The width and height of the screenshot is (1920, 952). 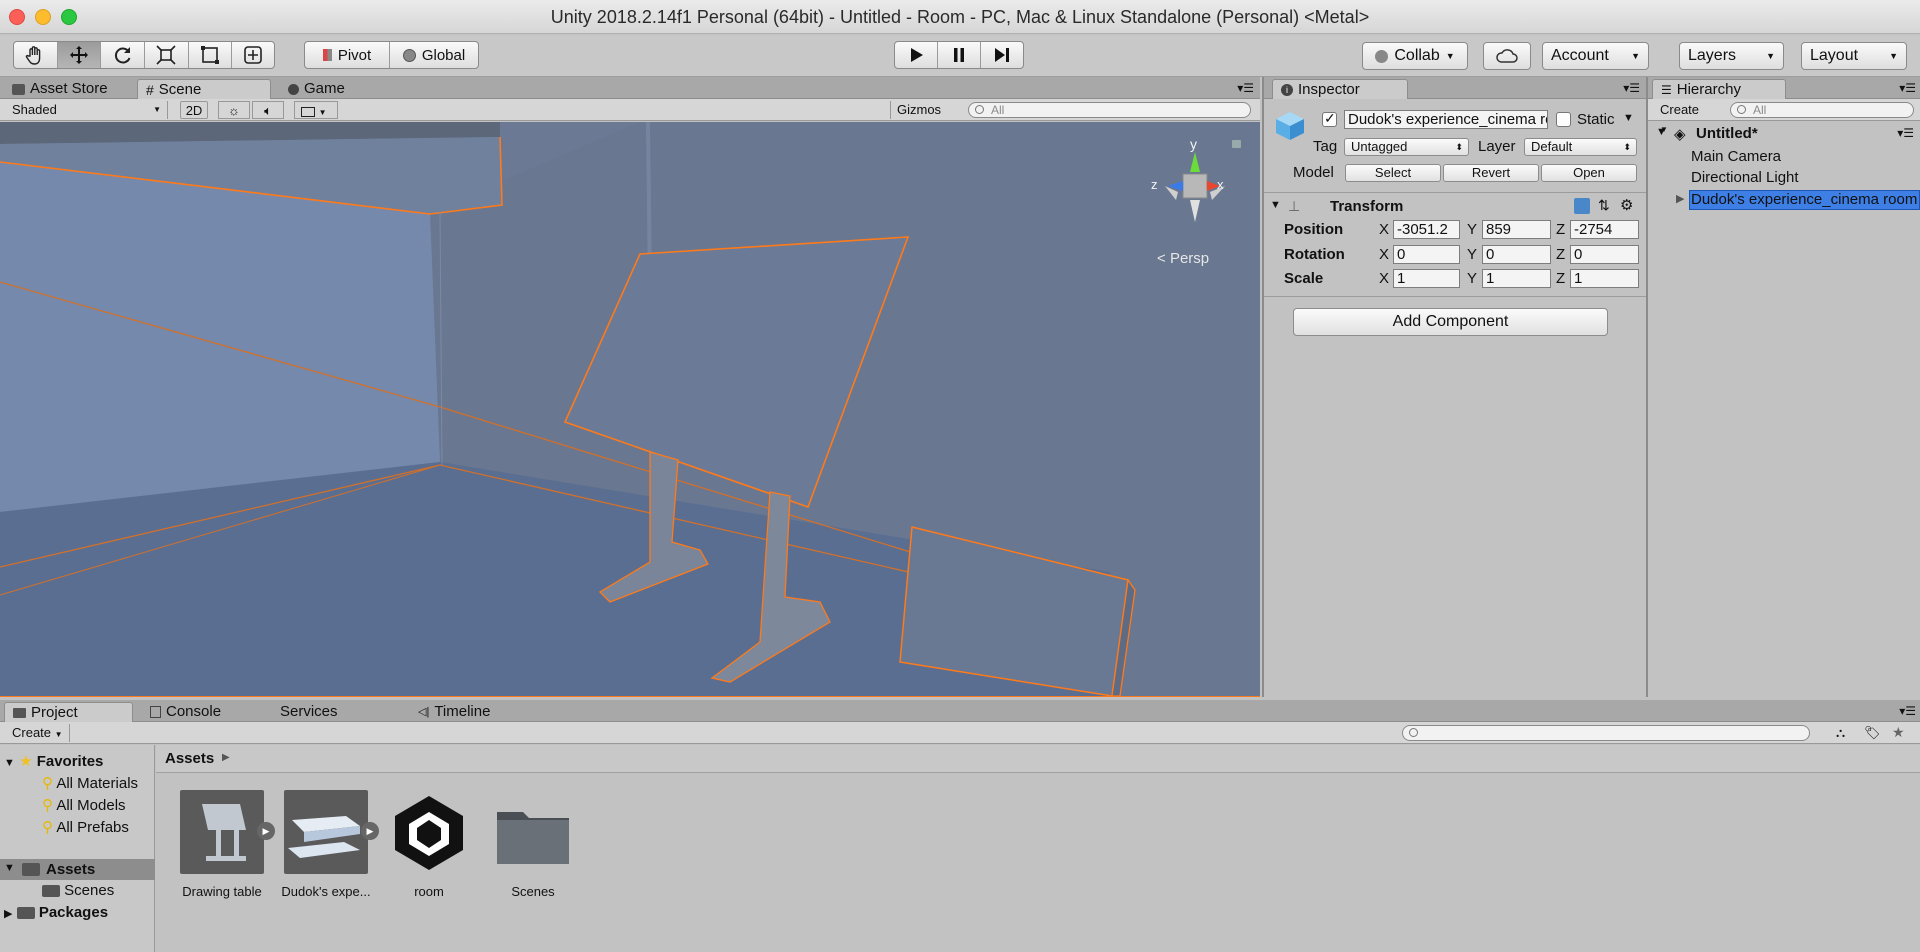 I want to click on tab-inspector: i Inspector, so click(x=1340, y=89).